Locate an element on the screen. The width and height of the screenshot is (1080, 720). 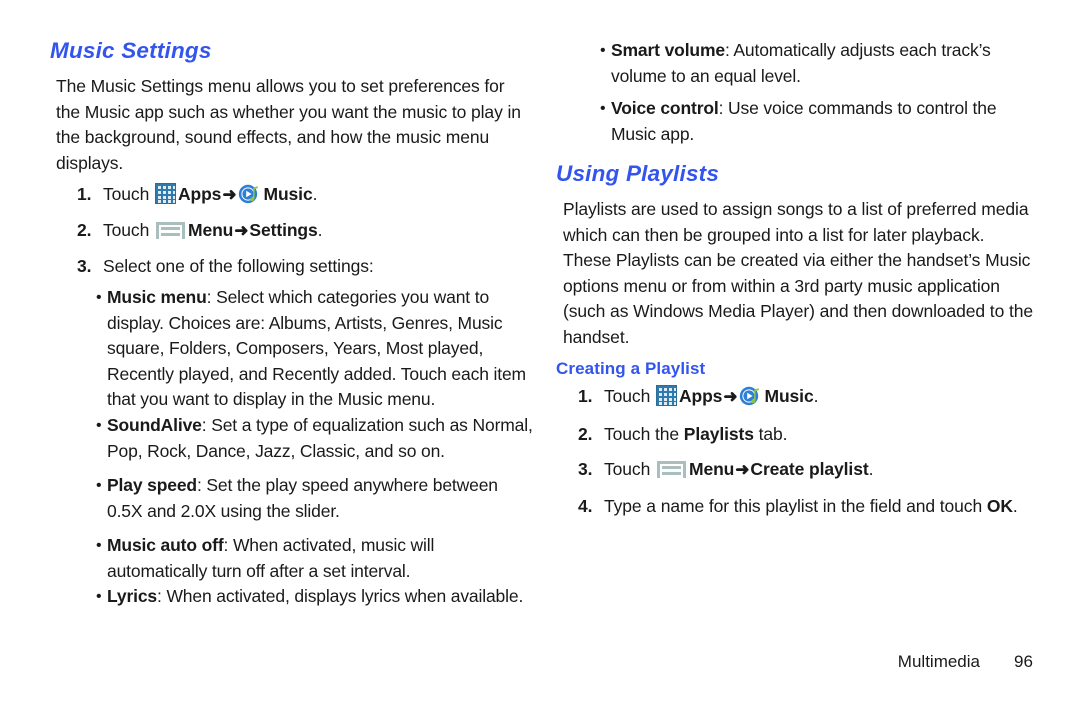
create-playlist-label: Create playlist is located at coordinates (809, 469).